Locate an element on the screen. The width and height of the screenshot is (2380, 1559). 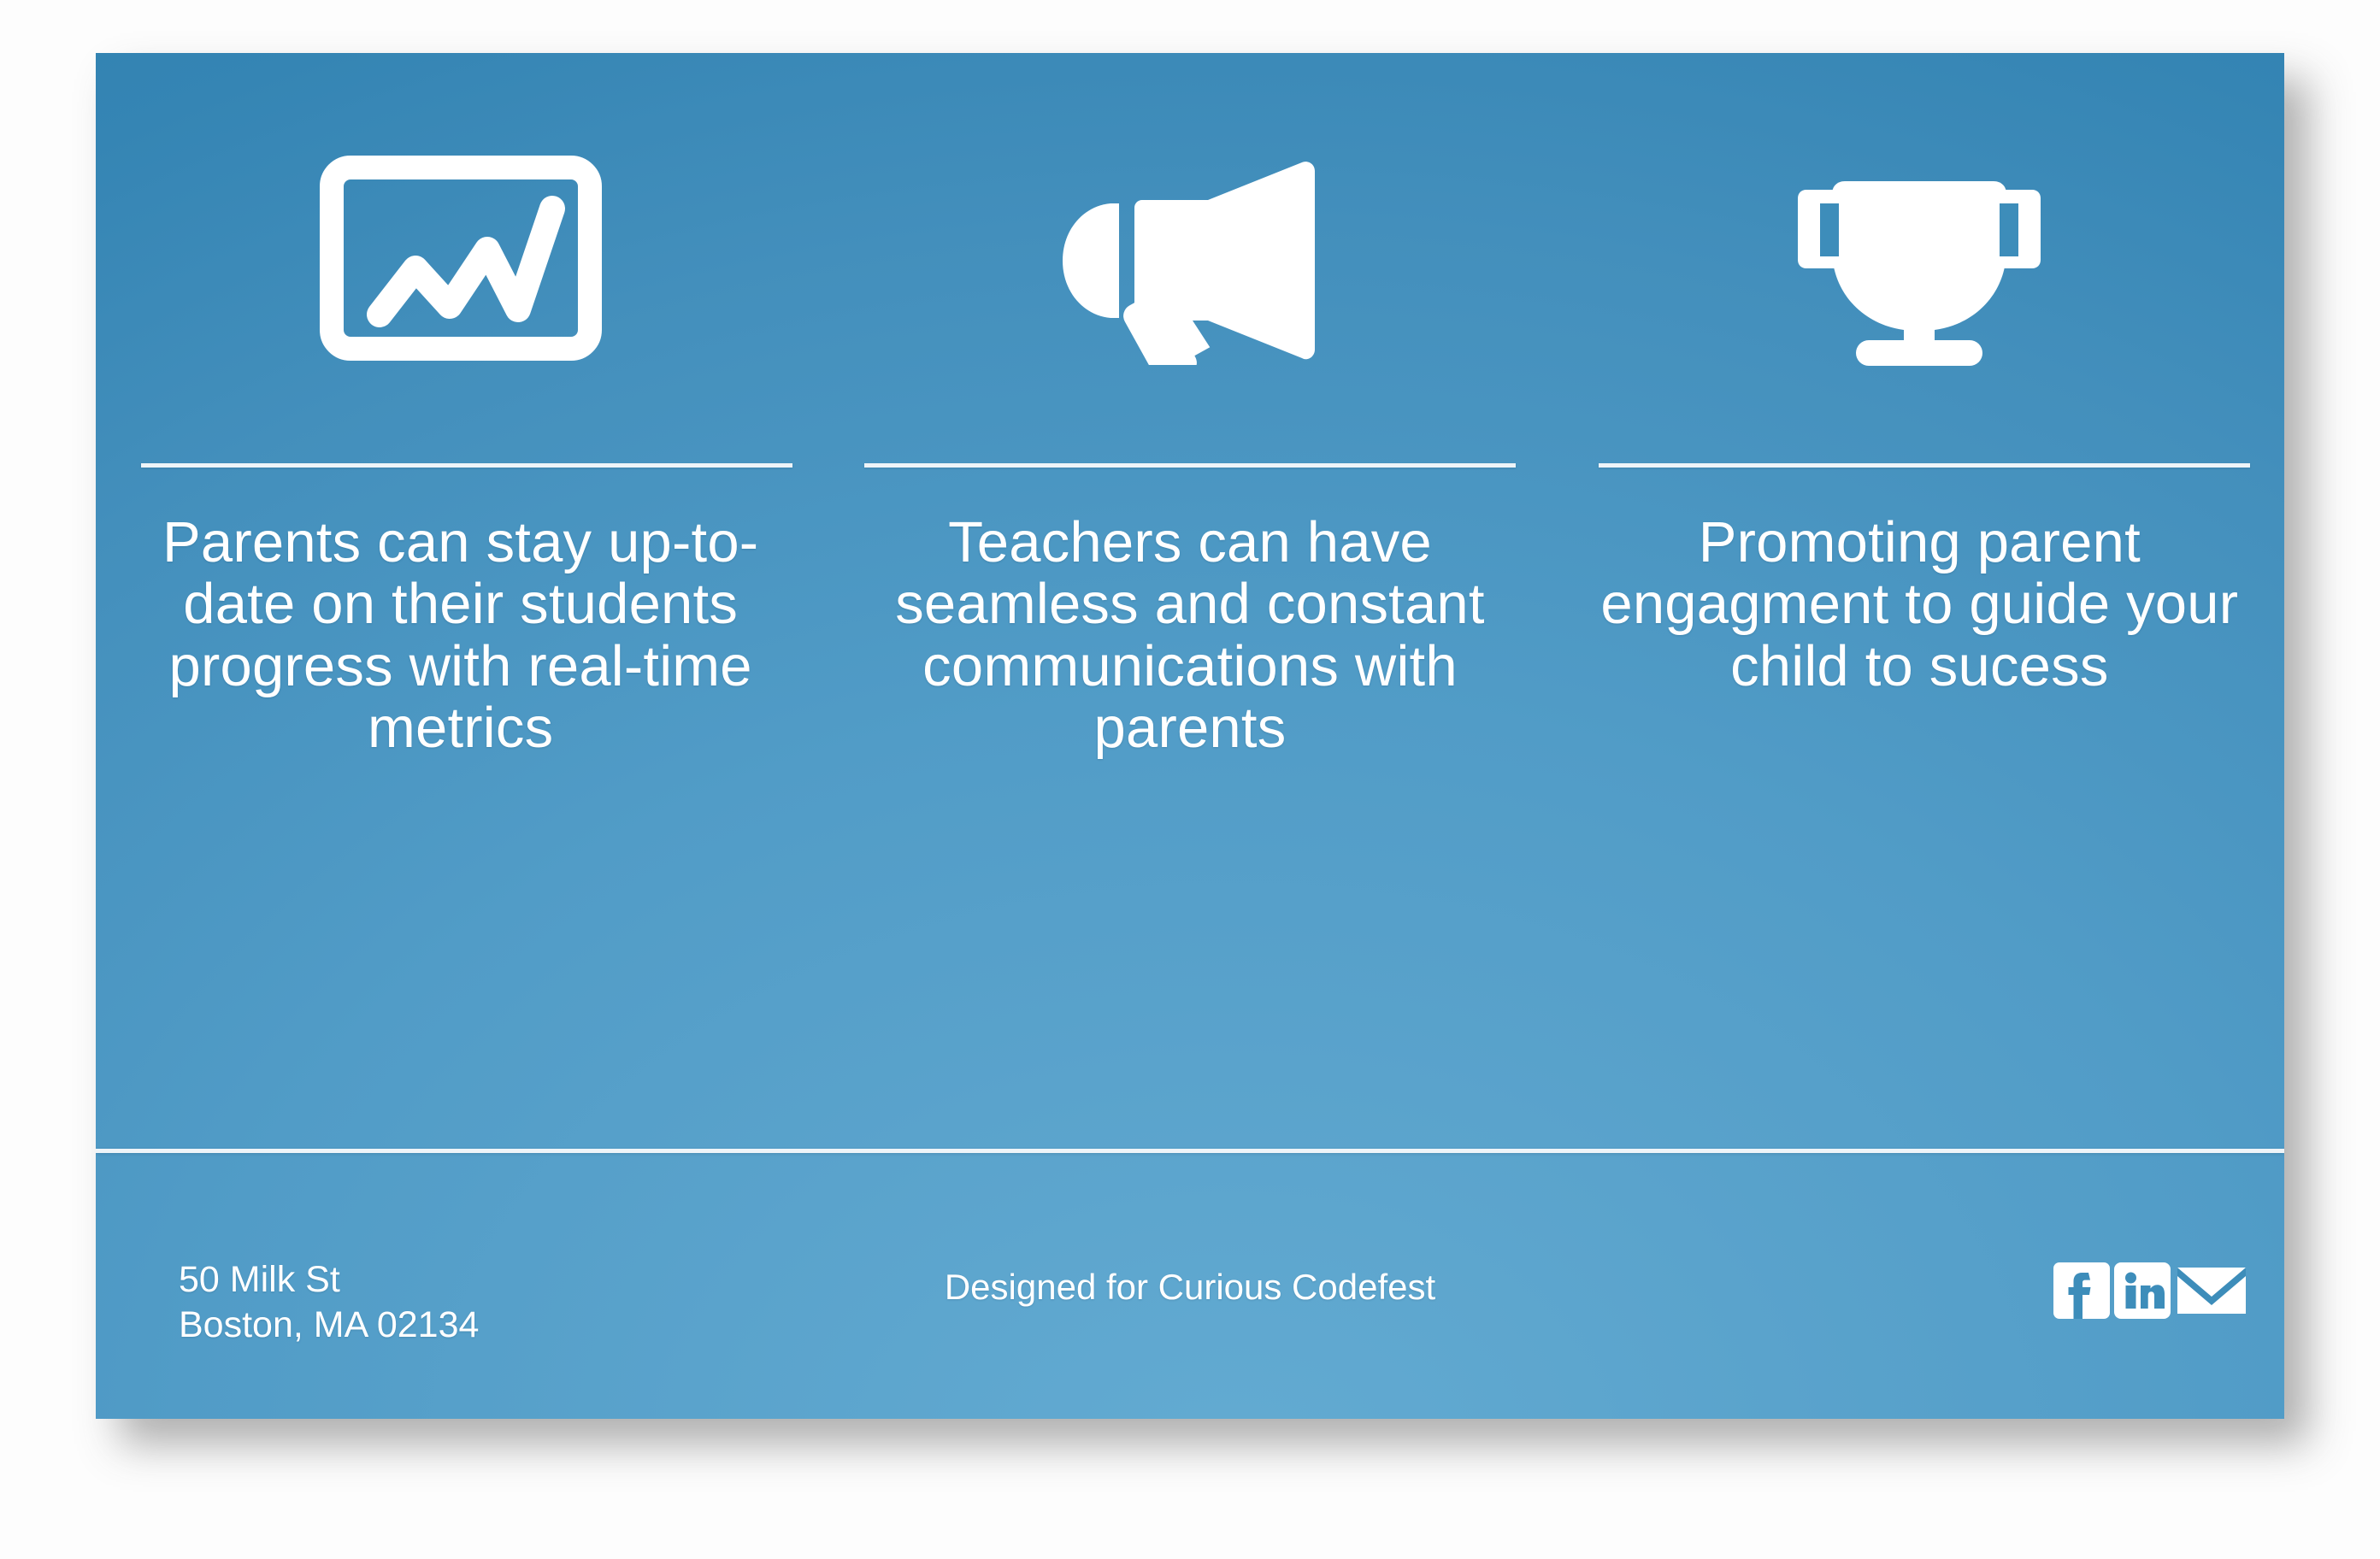
linkedin-icon is located at coordinates (2142, 1290).